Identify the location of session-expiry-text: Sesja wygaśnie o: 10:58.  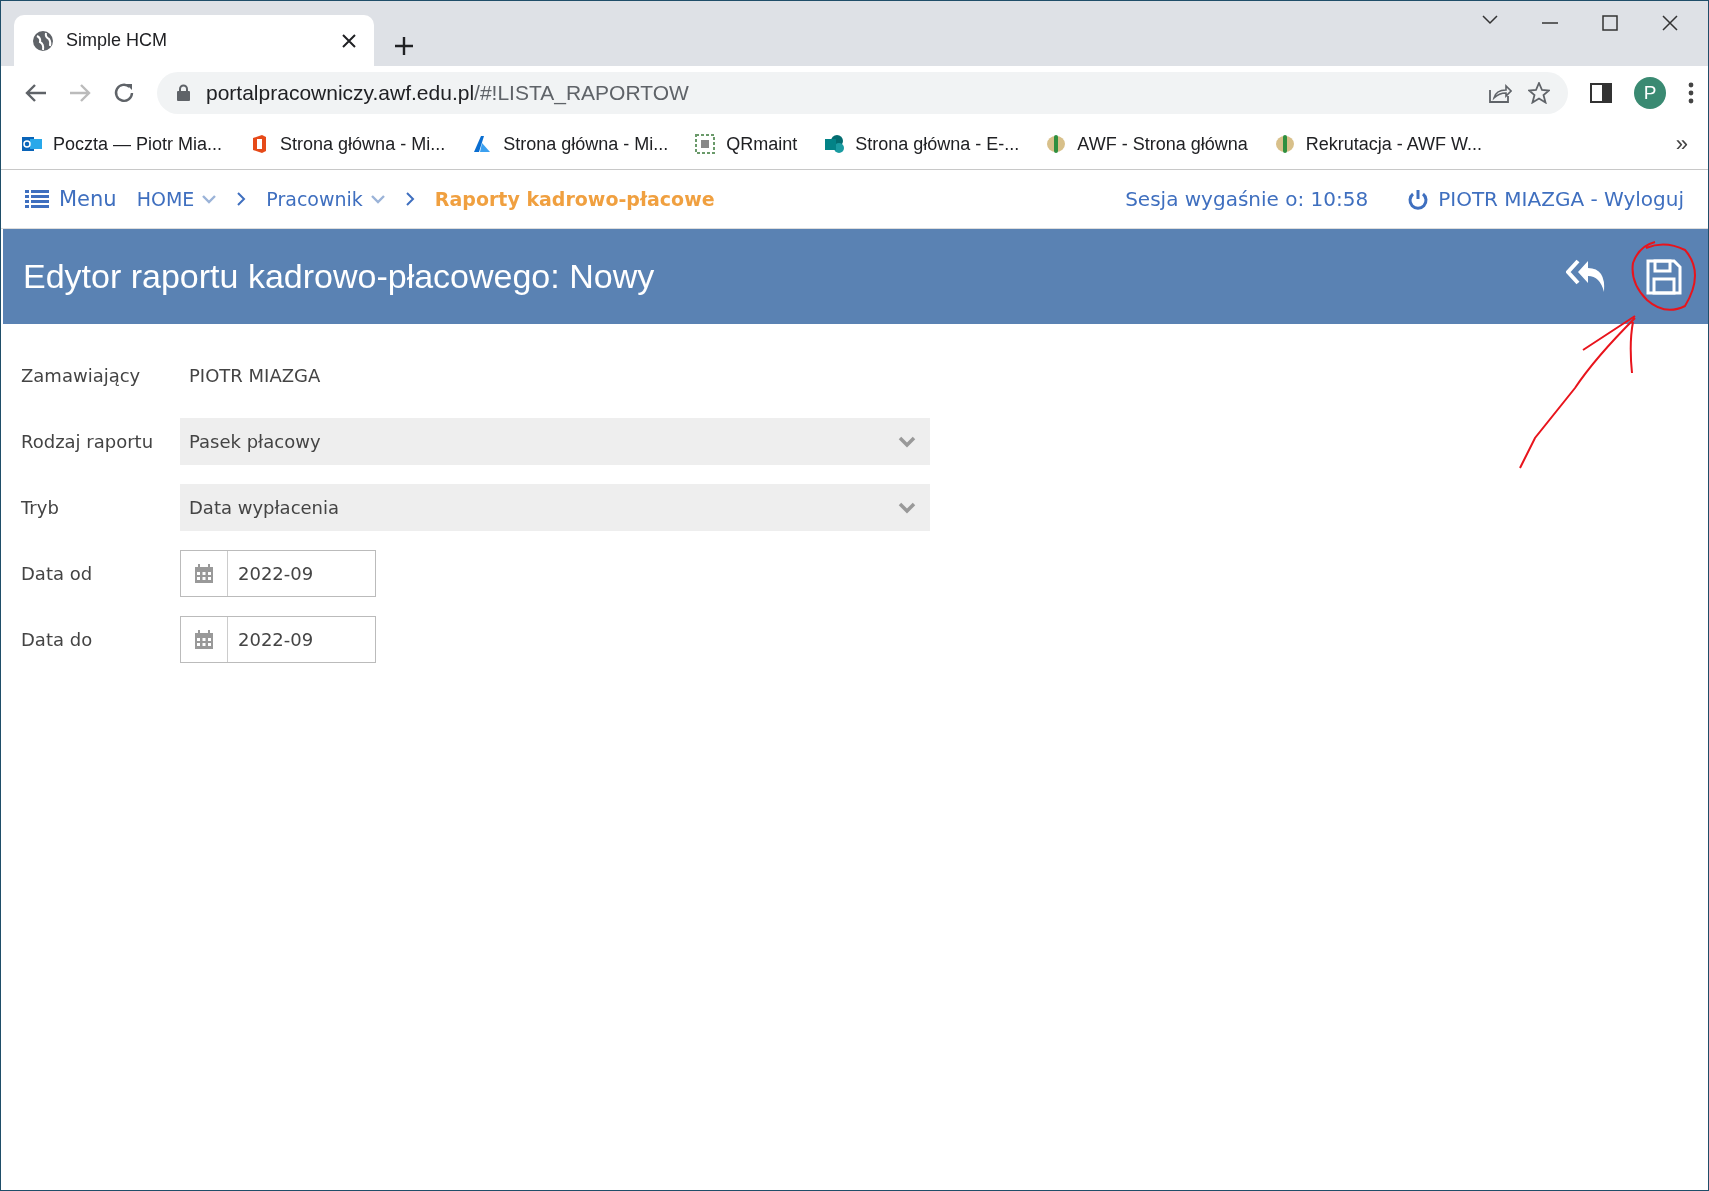
(1247, 199).